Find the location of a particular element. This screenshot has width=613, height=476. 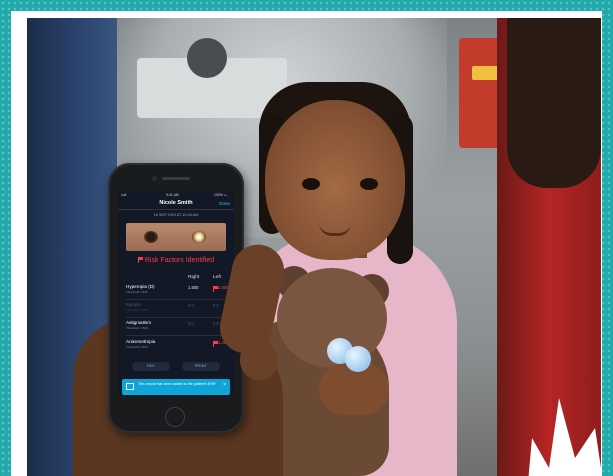

result-name: Astigmatism is located at coordinates (139, 322).